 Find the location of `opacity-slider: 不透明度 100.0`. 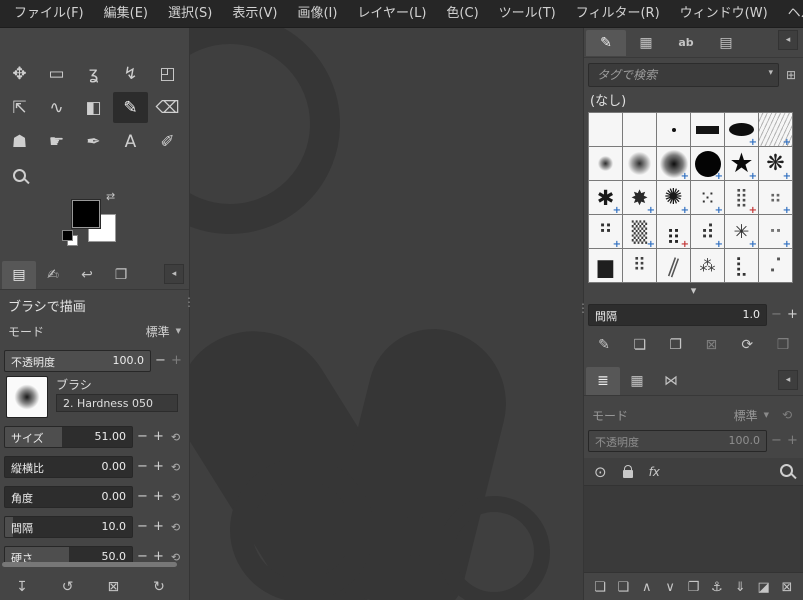

opacity-slider: 不透明度 100.0 is located at coordinates (77, 361).